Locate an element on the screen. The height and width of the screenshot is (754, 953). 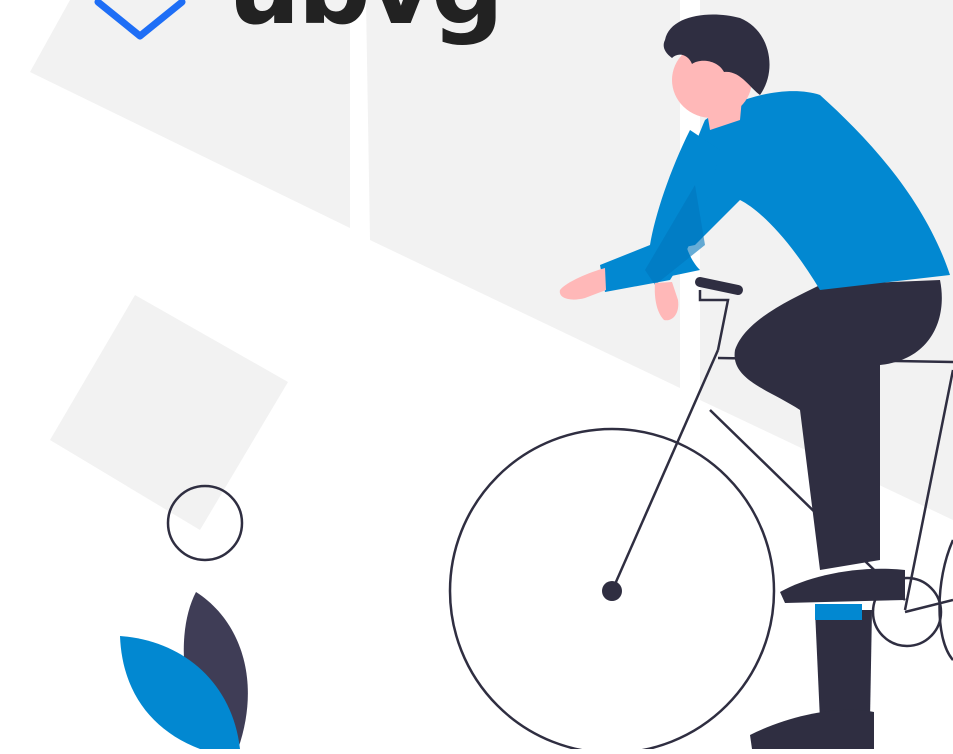
rider-sock is located at coordinates (838, 612).